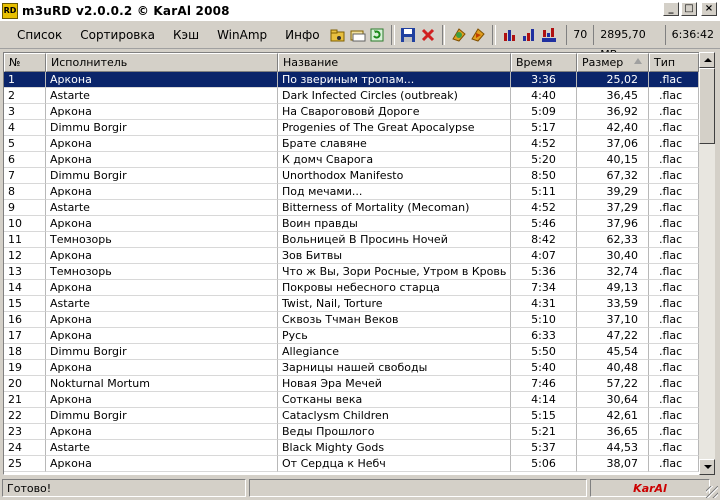  Describe the element at coordinates (351, 464) in the screenshot. I see `table-row: 25 Аркона От Сердца к Небч 5:06 38,07 .flac` at that location.